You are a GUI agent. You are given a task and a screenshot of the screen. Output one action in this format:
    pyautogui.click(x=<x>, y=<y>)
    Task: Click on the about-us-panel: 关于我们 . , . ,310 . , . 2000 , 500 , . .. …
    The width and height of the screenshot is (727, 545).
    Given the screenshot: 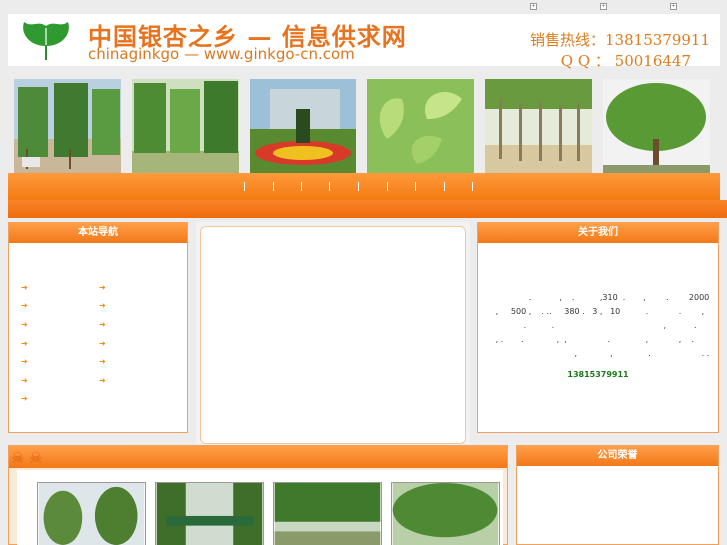 What is the action you would take?
    pyautogui.click(x=598, y=327)
    